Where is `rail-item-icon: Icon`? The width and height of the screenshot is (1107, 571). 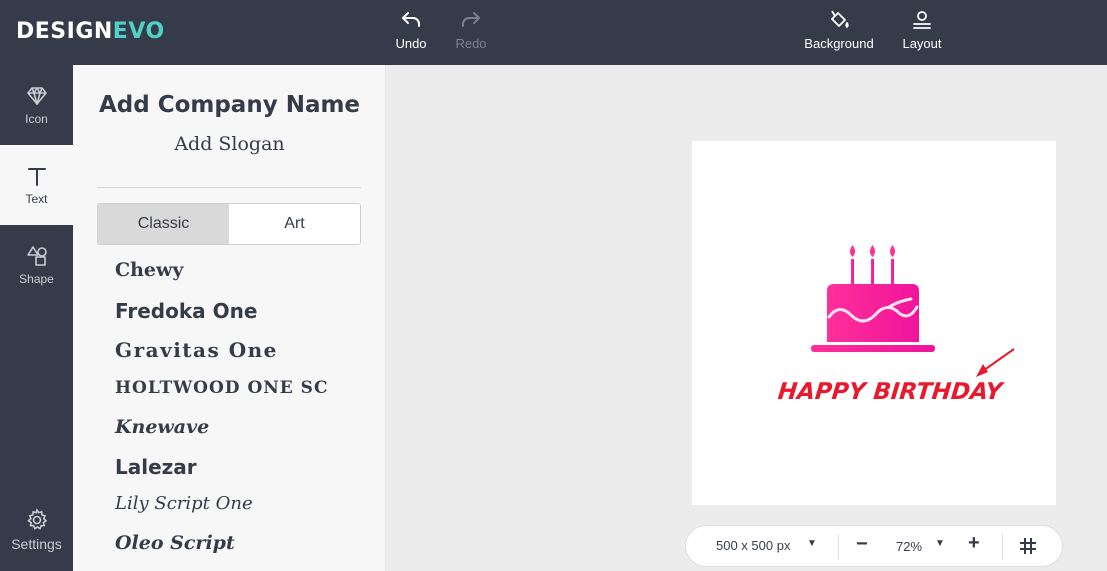
rail-item-icon: Icon is located at coordinates (36, 105).